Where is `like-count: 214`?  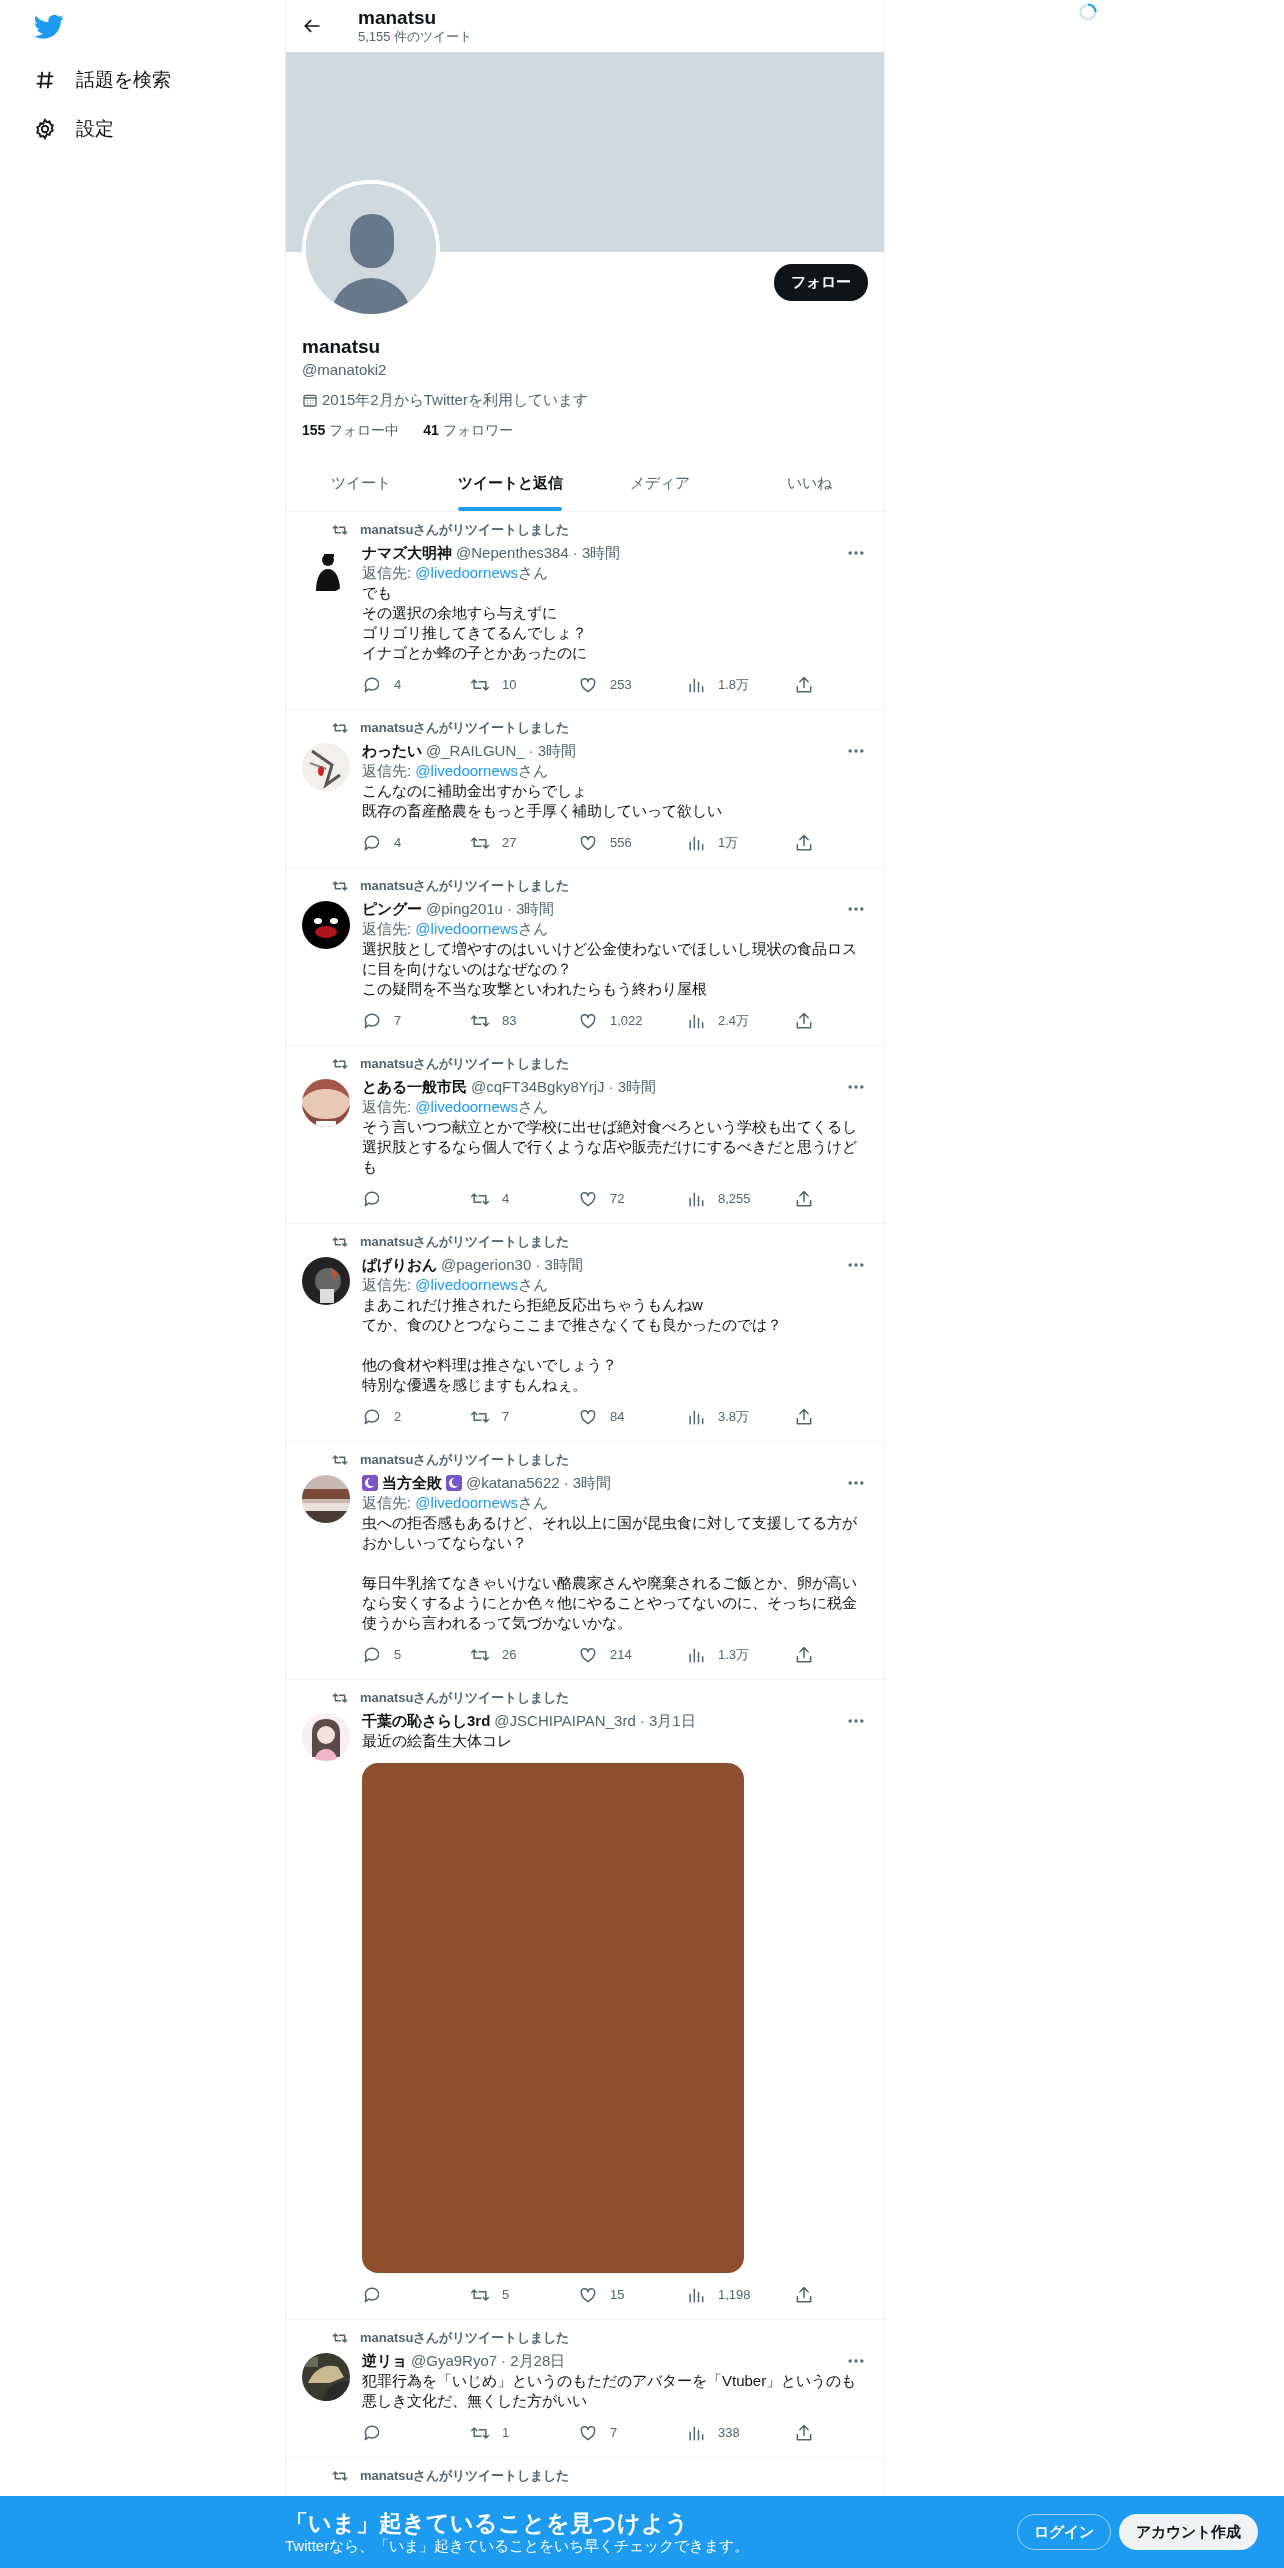 like-count: 214 is located at coordinates (621, 1655).